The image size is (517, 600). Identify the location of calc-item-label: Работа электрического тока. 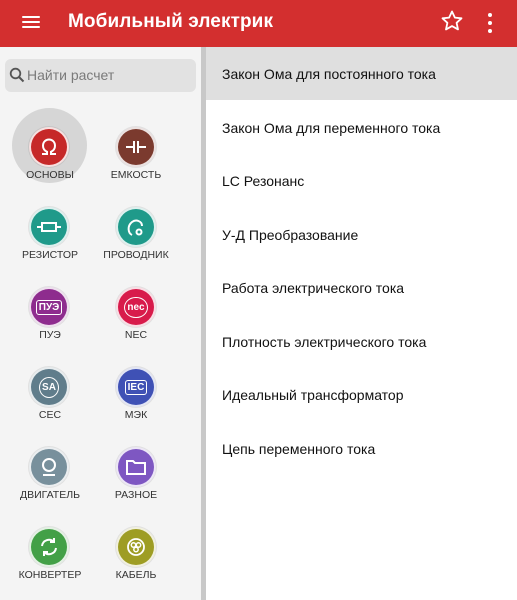
(313, 288).